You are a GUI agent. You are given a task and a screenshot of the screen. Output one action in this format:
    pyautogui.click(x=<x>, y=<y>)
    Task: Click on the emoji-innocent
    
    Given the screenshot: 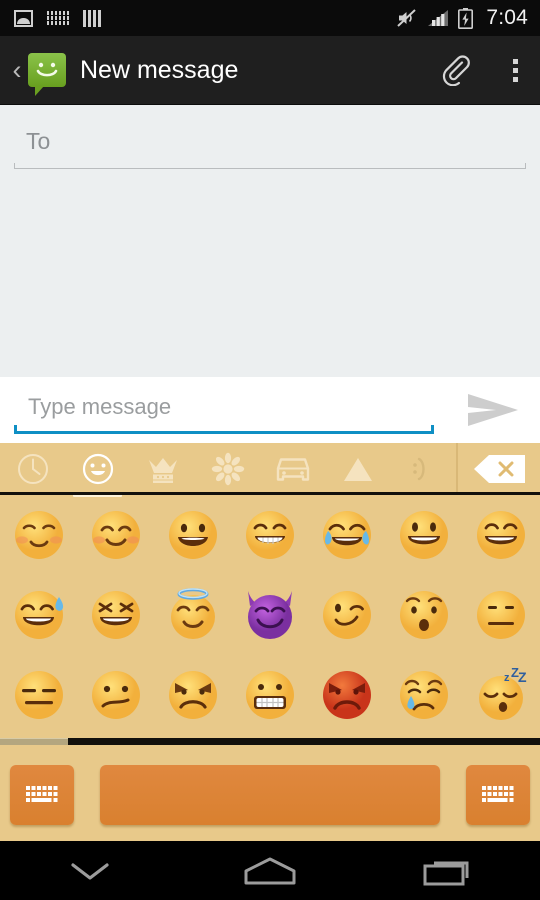 What is the action you would take?
    pyautogui.click(x=192, y=615)
    